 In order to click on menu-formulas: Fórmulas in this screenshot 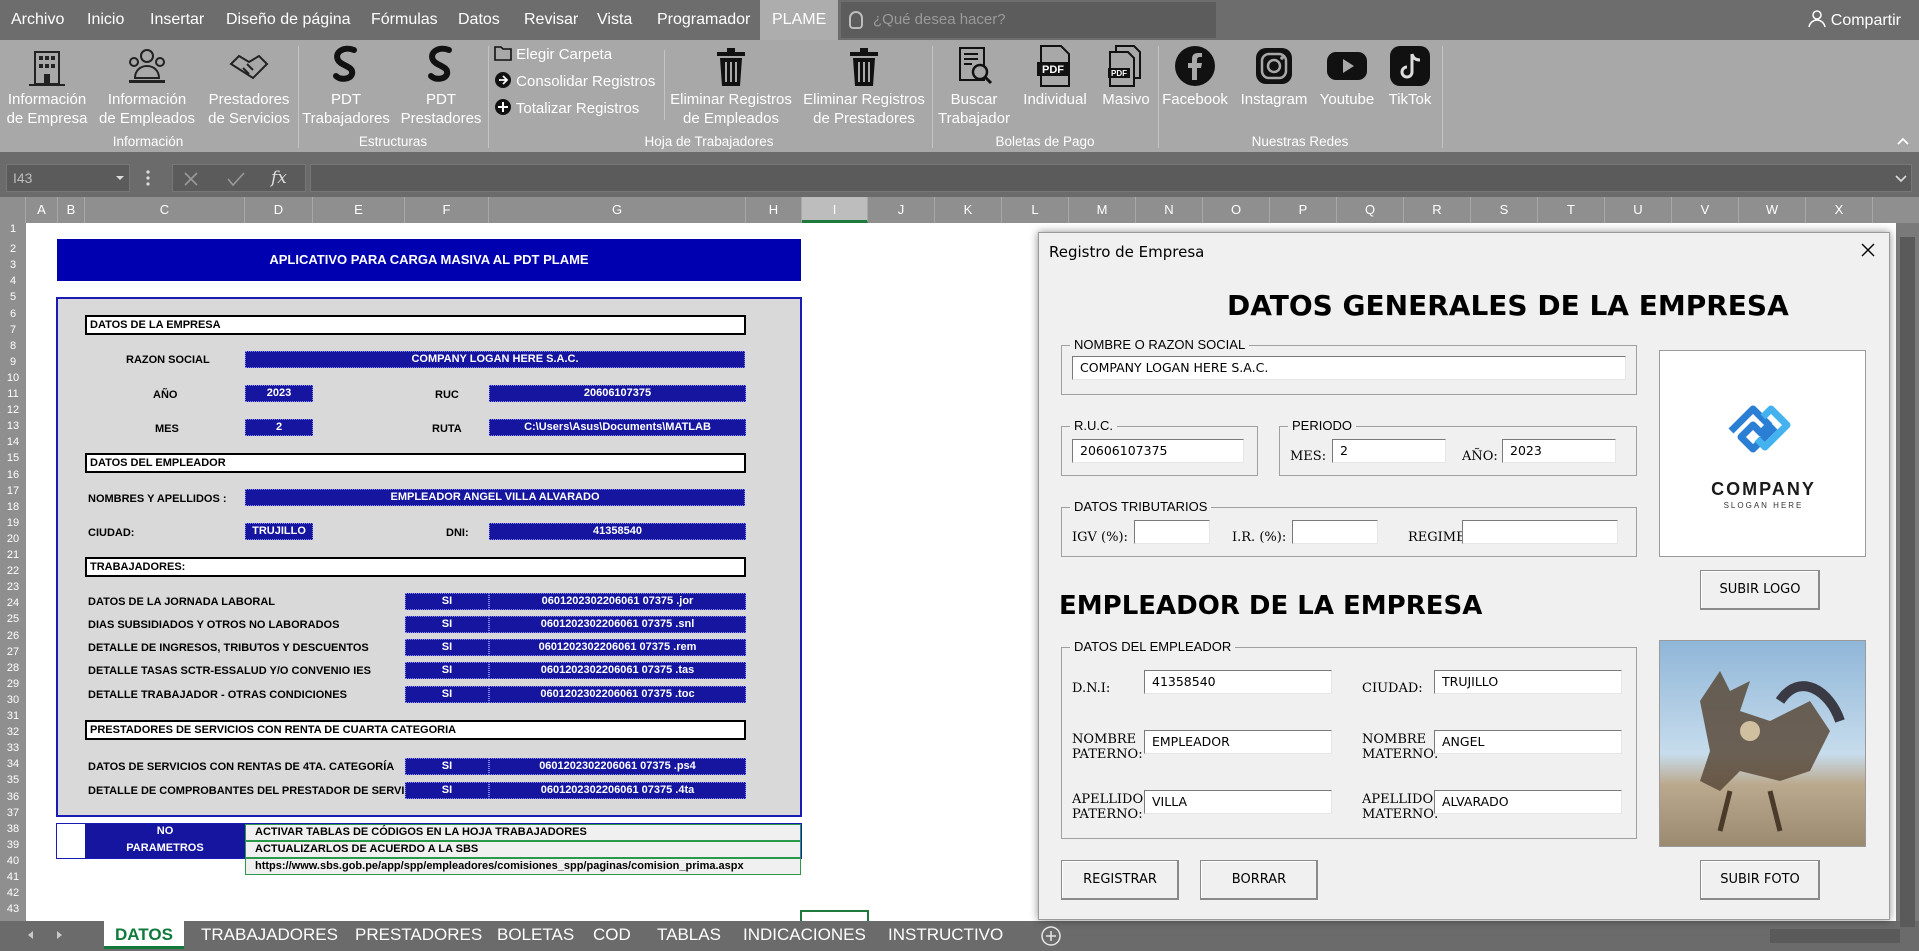, I will do `click(404, 20)`.